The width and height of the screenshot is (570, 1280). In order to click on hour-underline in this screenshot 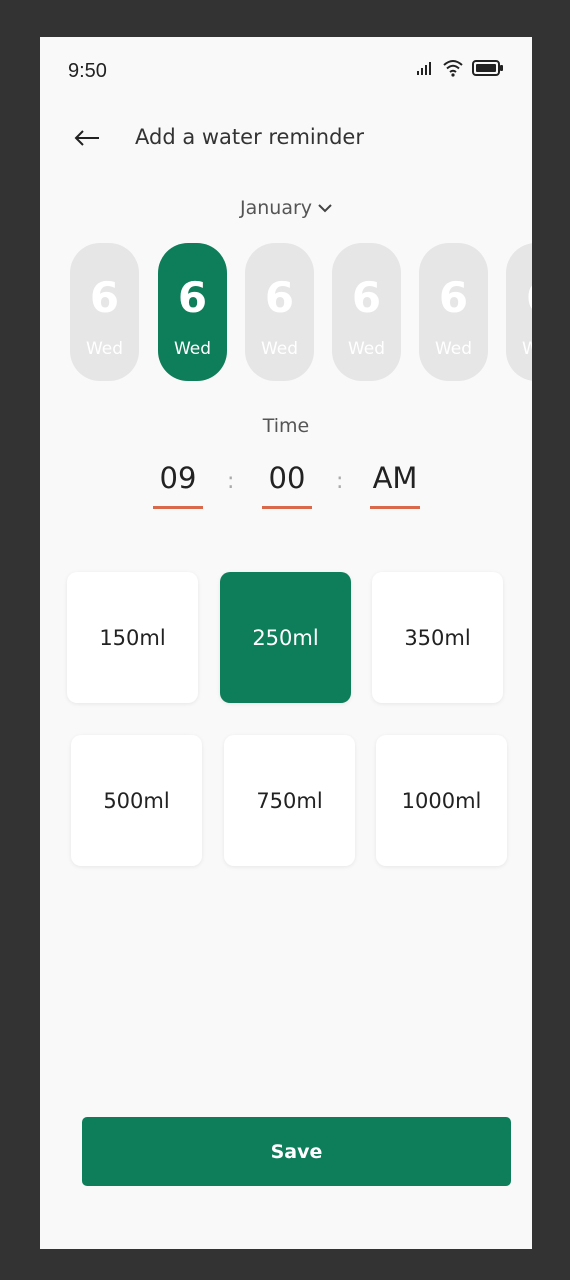, I will do `click(178, 507)`.